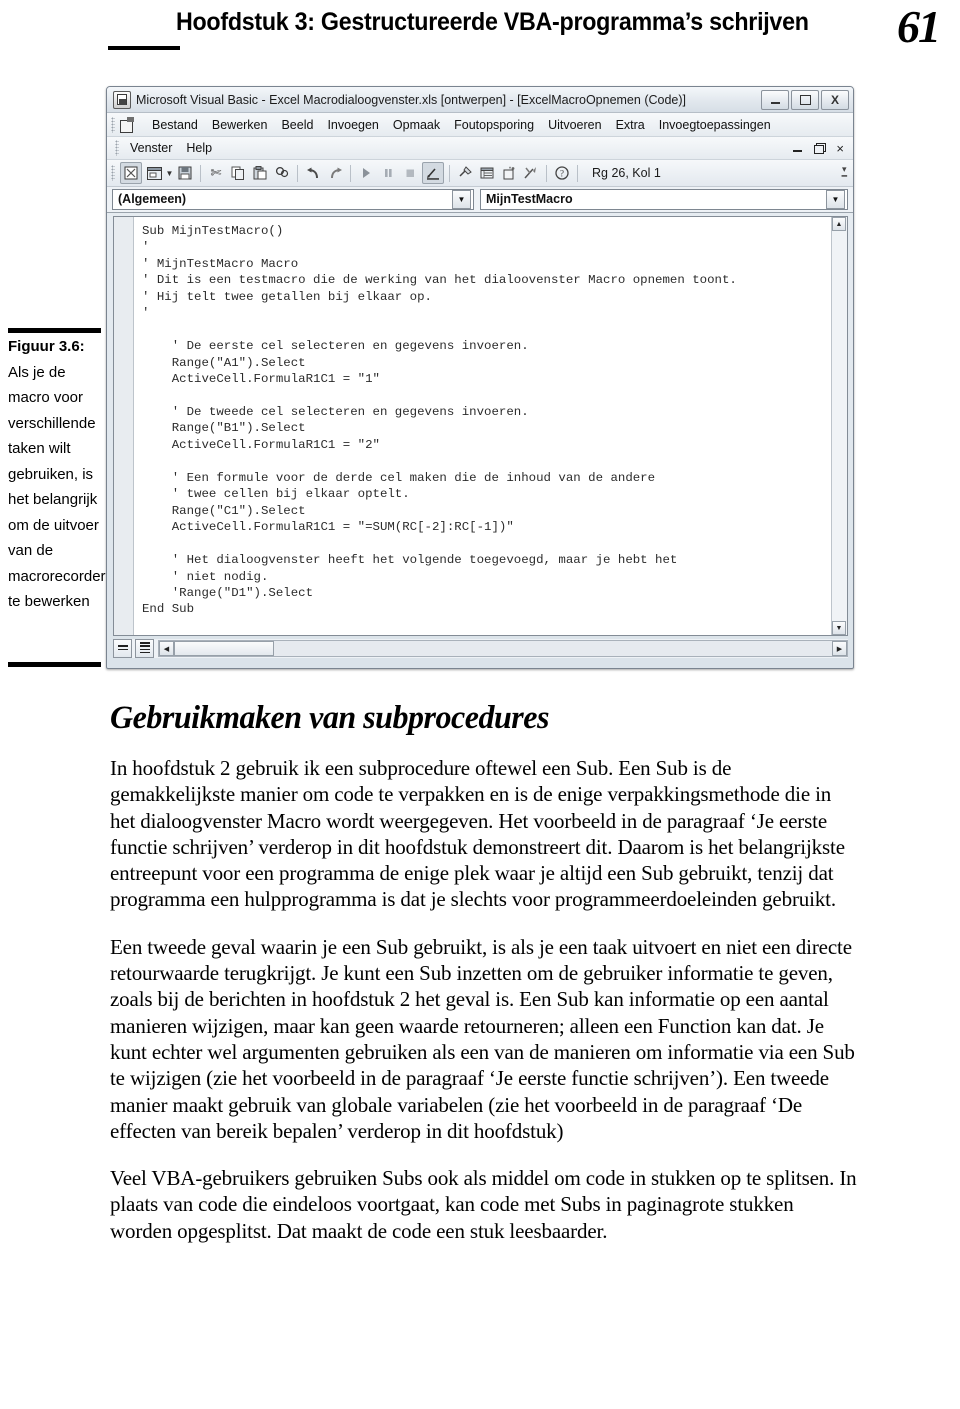 The width and height of the screenshot is (960, 1409). Describe the element at coordinates (835, 99) in the screenshot. I see `close-button: X` at that location.